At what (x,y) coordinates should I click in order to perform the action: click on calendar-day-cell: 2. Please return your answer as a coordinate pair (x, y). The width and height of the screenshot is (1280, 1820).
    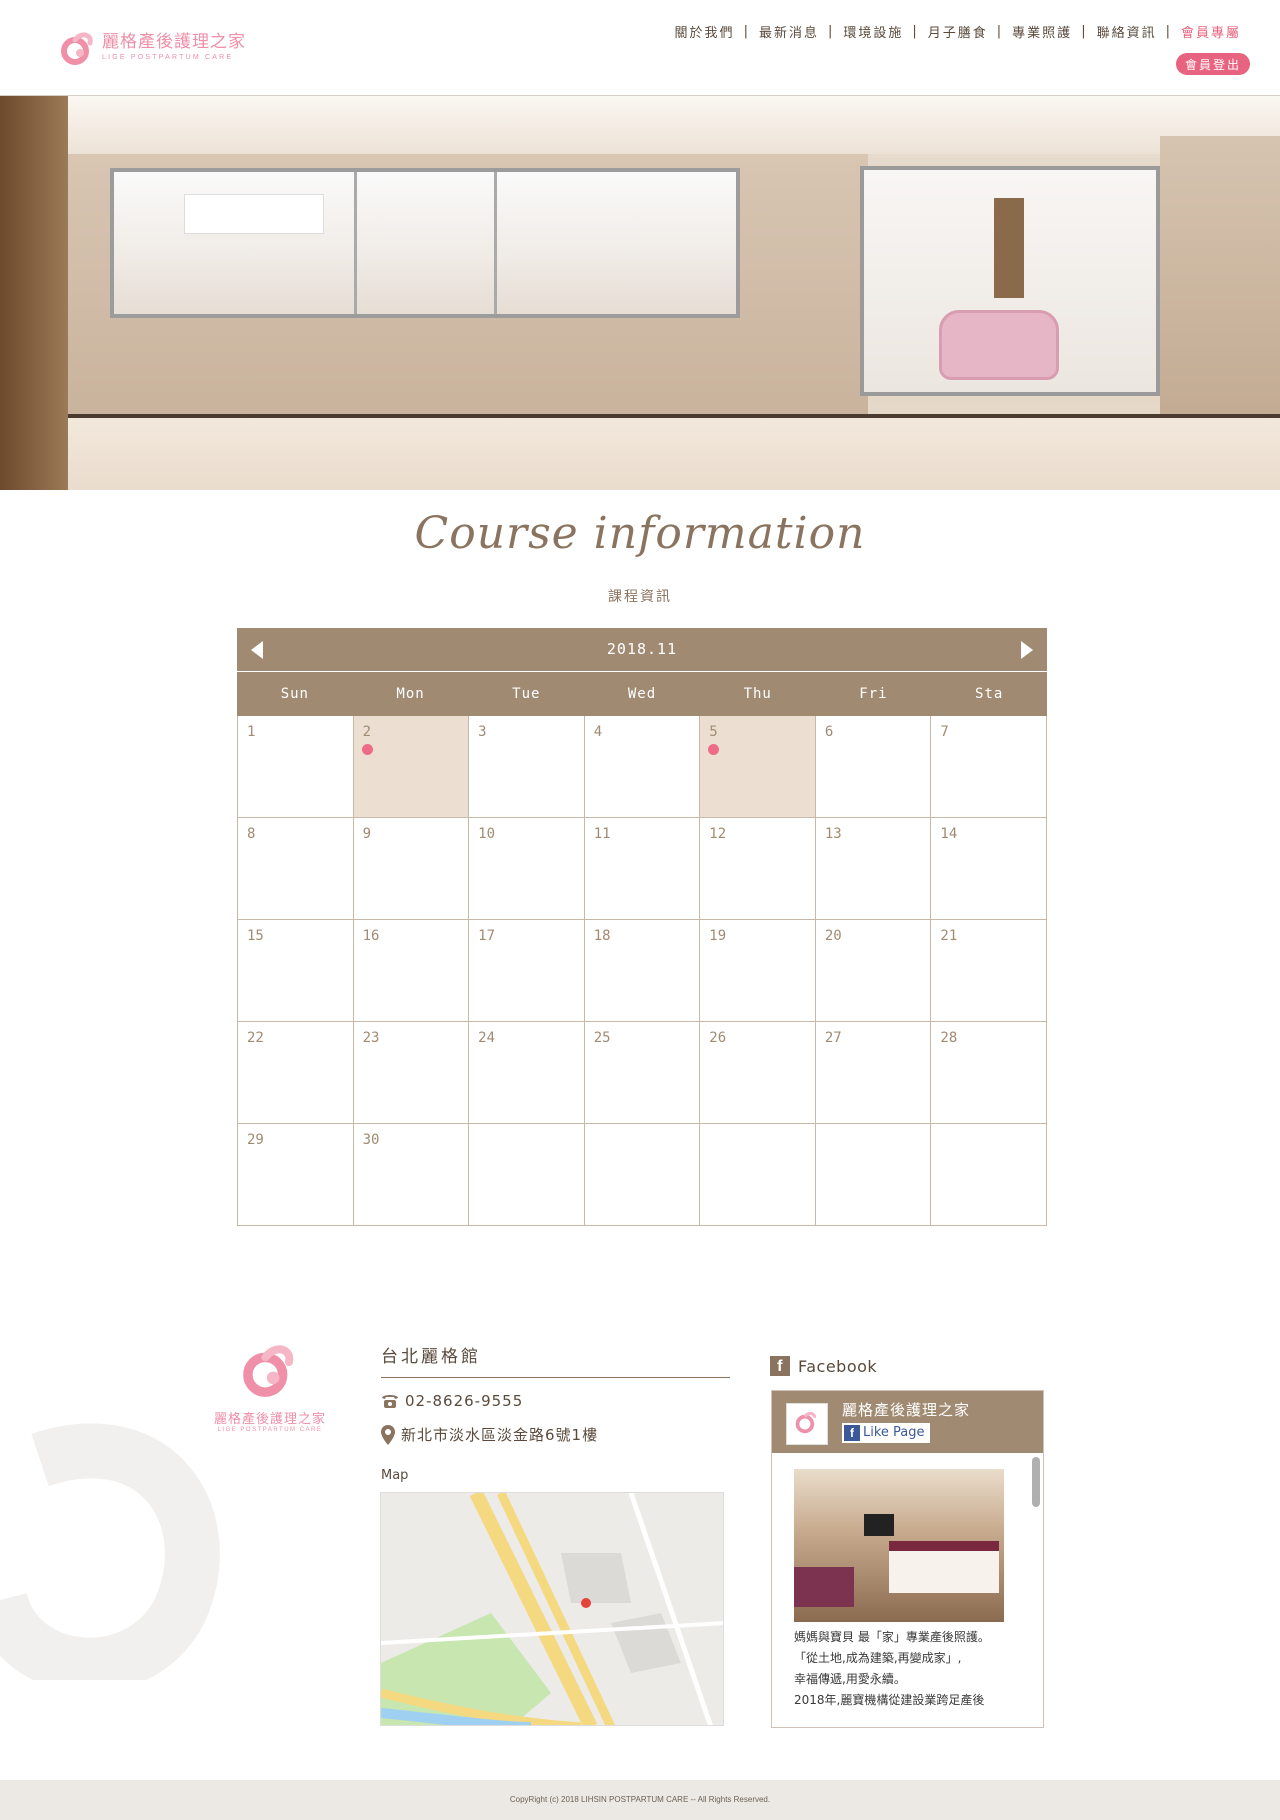
    Looking at the image, I should click on (411, 767).